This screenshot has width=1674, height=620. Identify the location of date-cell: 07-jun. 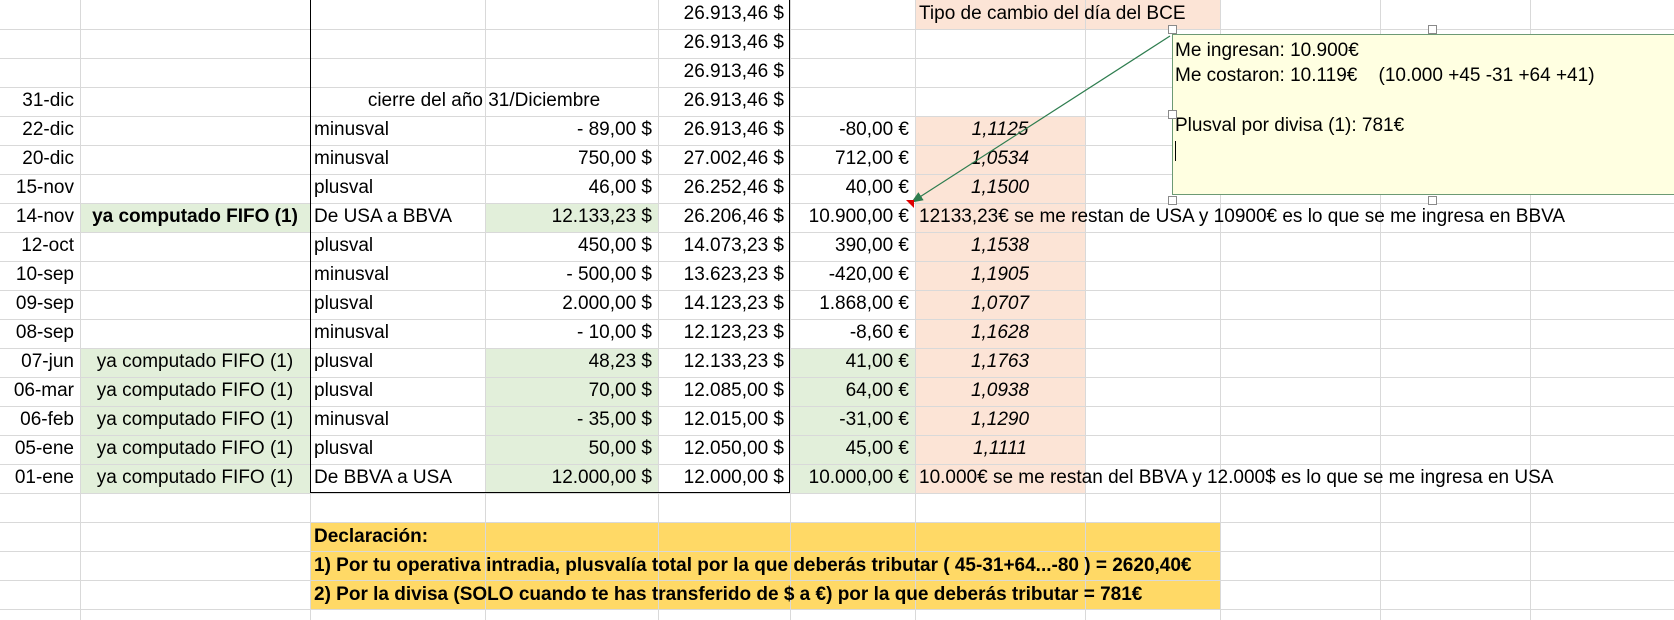
(40, 362).